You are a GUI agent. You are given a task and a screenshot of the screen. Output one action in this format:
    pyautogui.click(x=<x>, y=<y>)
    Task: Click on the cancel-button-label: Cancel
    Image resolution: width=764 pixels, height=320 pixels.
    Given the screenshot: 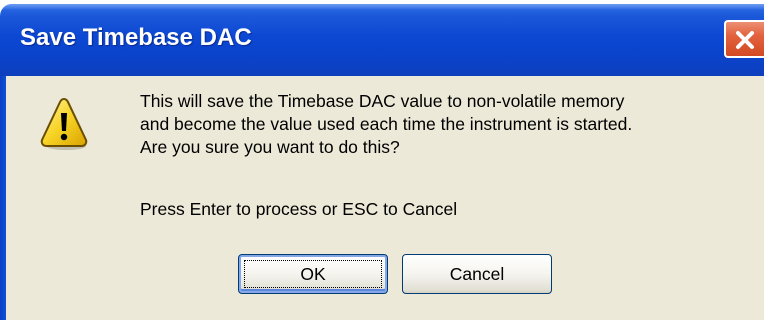 What is the action you would take?
    pyautogui.click(x=477, y=273)
    